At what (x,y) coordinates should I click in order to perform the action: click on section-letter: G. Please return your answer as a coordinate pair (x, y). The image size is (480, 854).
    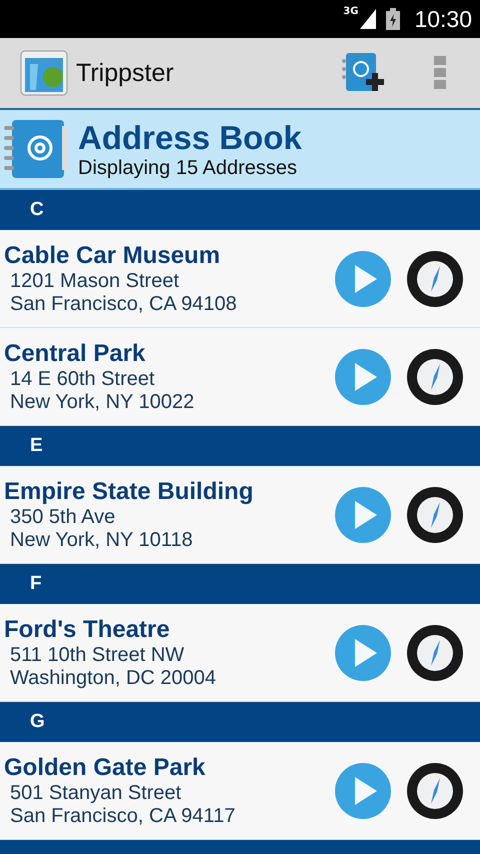
    Looking at the image, I should click on (37, 722).